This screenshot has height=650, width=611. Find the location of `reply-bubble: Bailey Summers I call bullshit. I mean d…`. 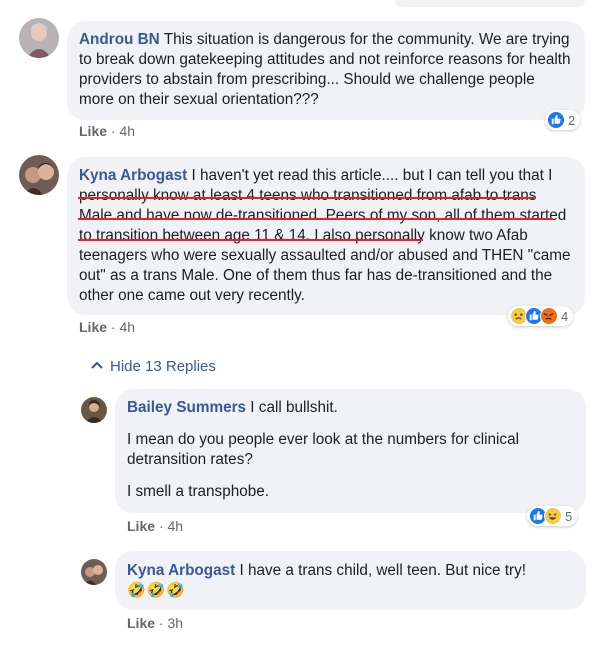

reply-bubble: Bailey Summers I call bullshit. I mean d… is located at coordinates (350, 451).